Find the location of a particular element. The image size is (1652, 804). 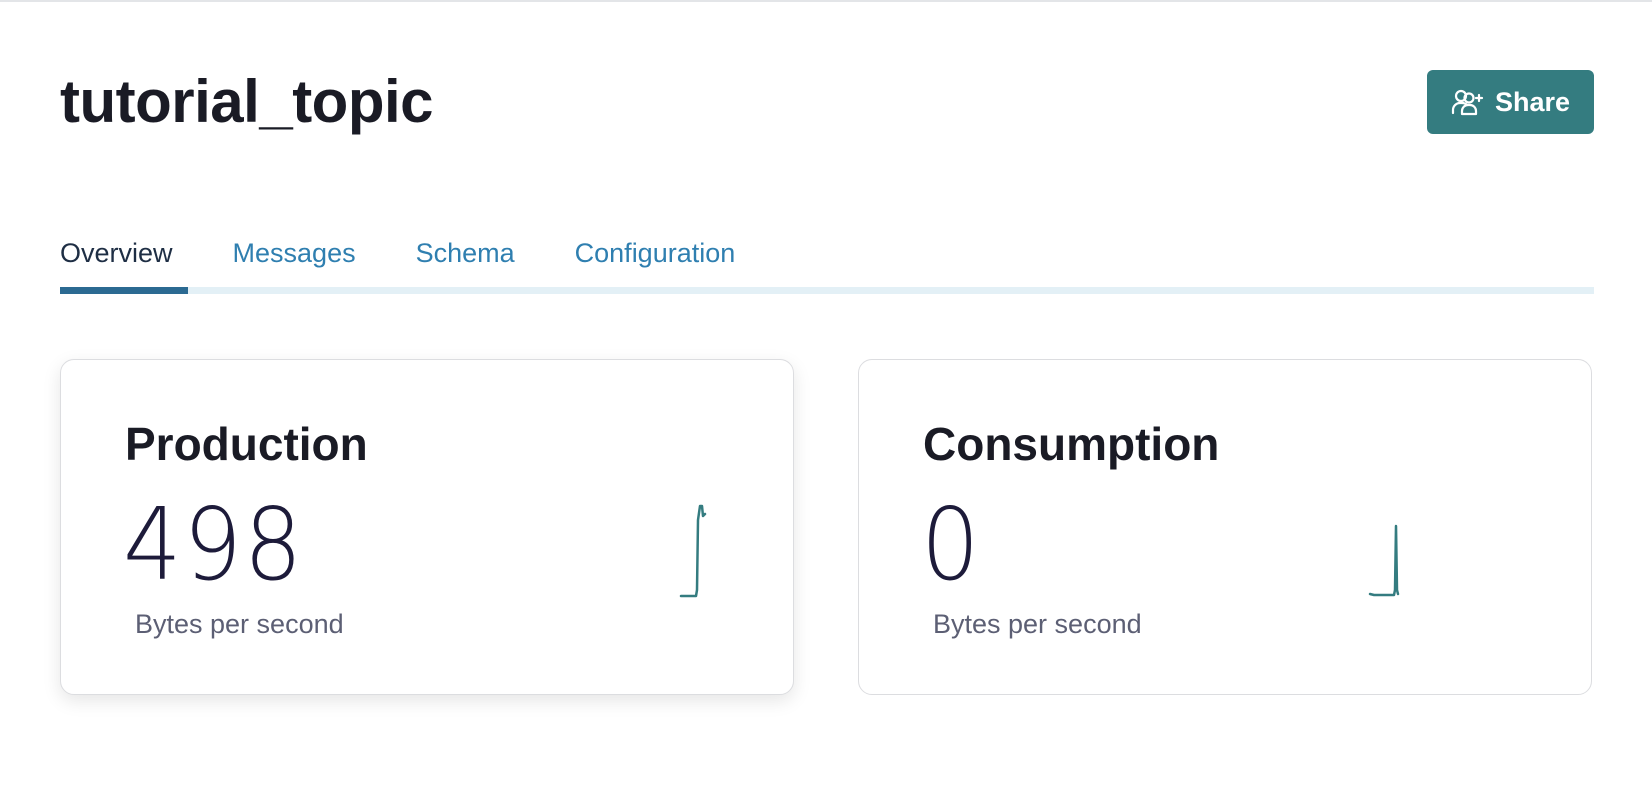

production-unit: Bytes per second is located at coordinates (239, 624).